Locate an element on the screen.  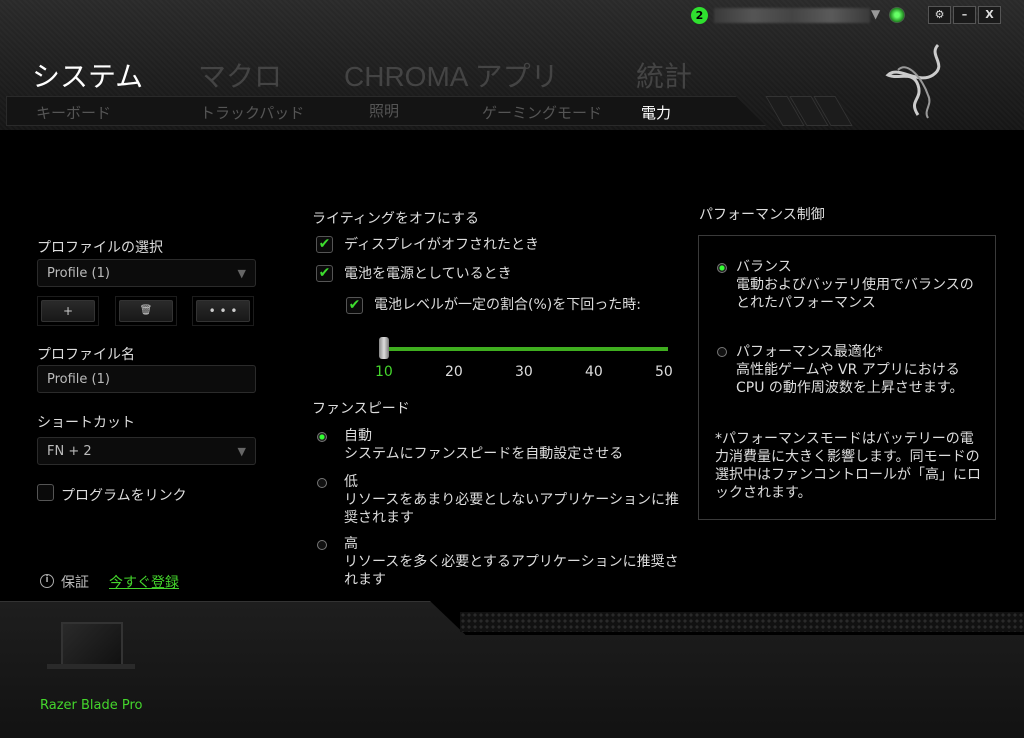
fan-option-desc: リソースを多く必要とするアプリケーションに推奨されます is located at coordinates (511, 571).